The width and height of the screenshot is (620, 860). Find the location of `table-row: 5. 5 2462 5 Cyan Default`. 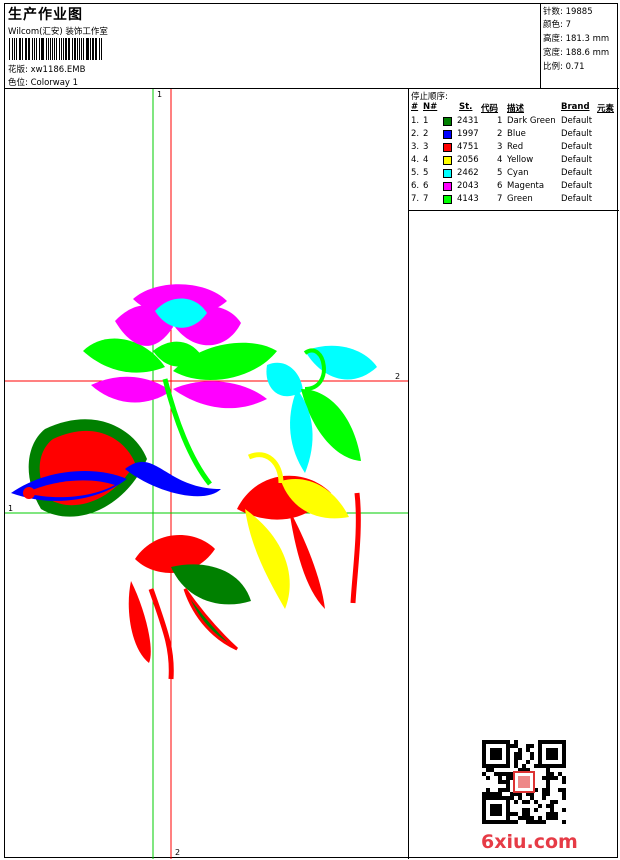

table-row: 5. 5 2462 5 Cyan Default is located at coordinates (514, 174).